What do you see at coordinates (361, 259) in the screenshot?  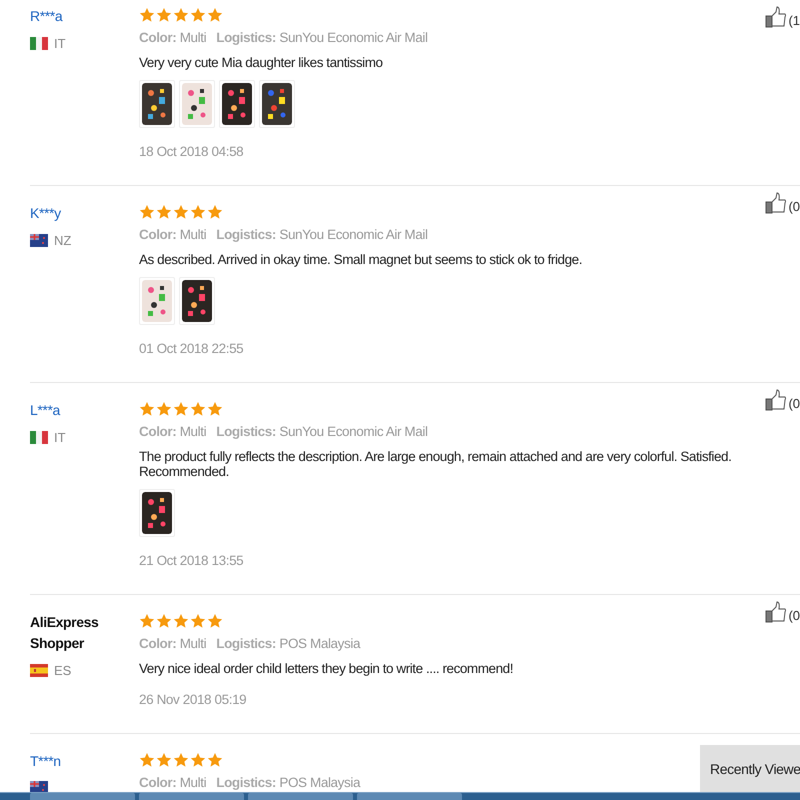 I see `review-text: As described. Arrived in okay time. Small magnet but seems to stick ok to fridge.` at bounding box center [361, 259].